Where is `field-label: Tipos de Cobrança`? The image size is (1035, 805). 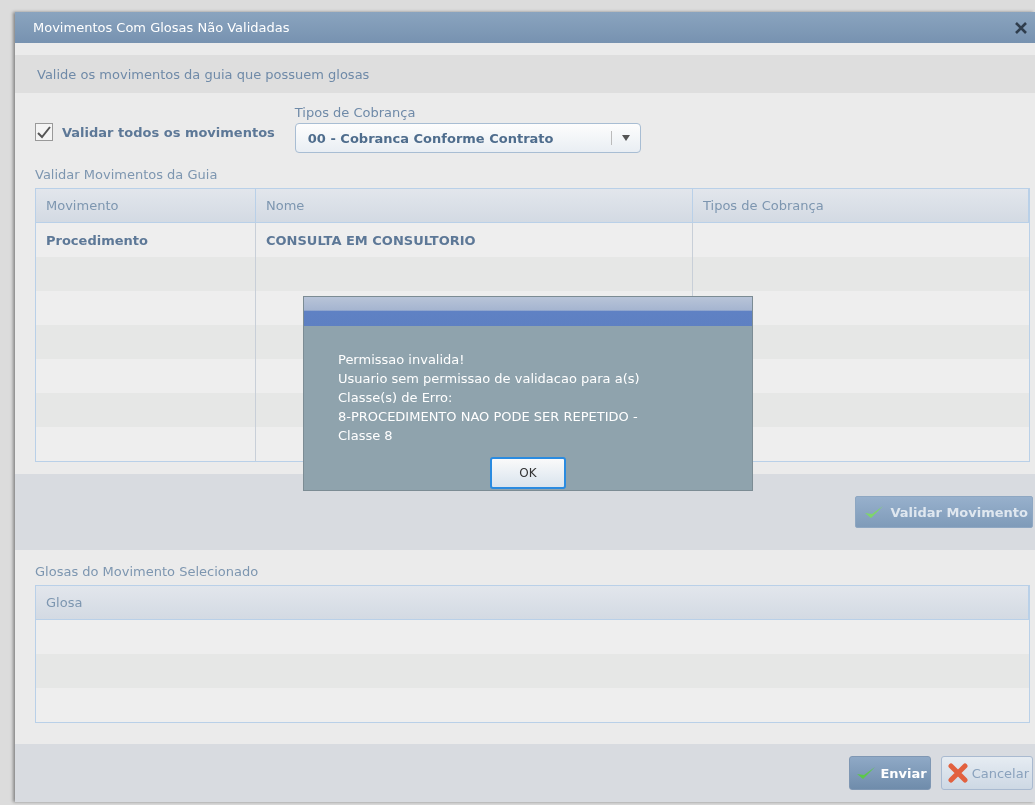
field-label: Tipos de Cobrança is located at coordinates (355, 112).